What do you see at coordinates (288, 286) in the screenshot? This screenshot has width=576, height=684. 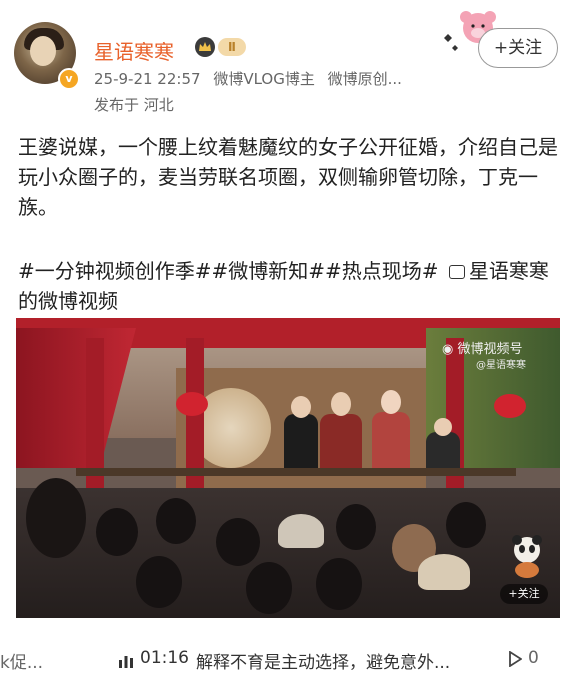 I see `post-tags: #一分钟视频创作季##微博新知##热点现场# 星语寒寒的微博视频` at bounding box center [288, 286].